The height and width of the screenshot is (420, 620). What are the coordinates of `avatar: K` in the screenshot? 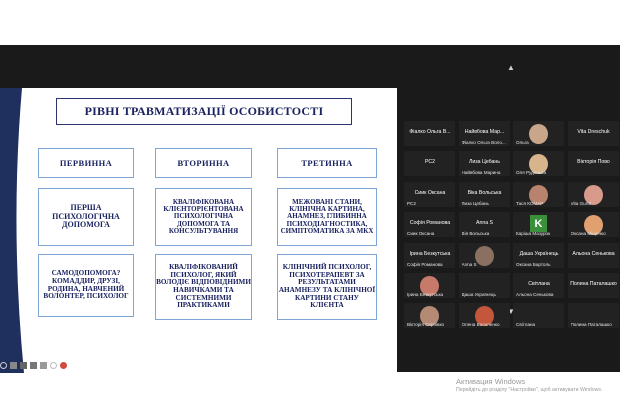 It's located at (538, 224).